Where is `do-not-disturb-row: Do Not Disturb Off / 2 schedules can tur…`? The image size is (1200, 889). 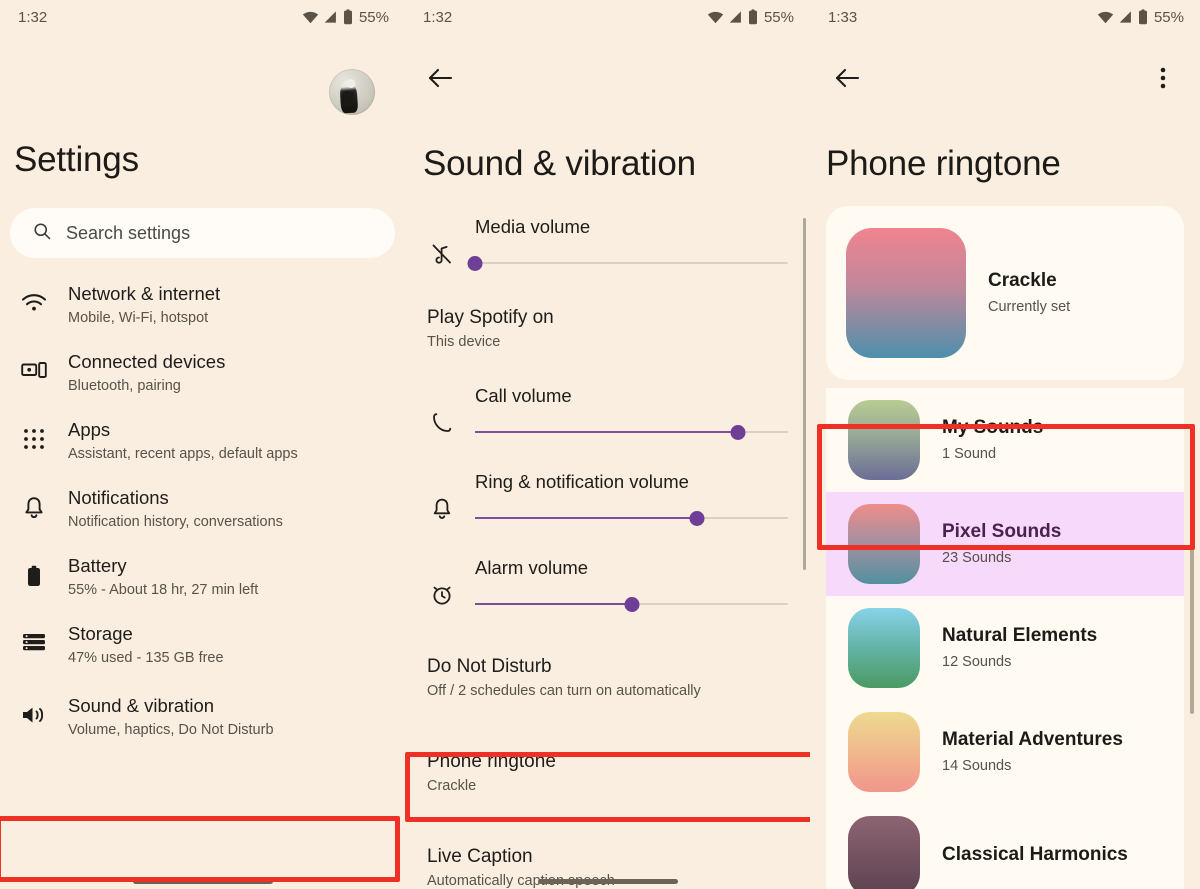 do-not-disturb-row: Do Not Disturb Off / 2 schedules can tur… is located at coordinates (607, 677).